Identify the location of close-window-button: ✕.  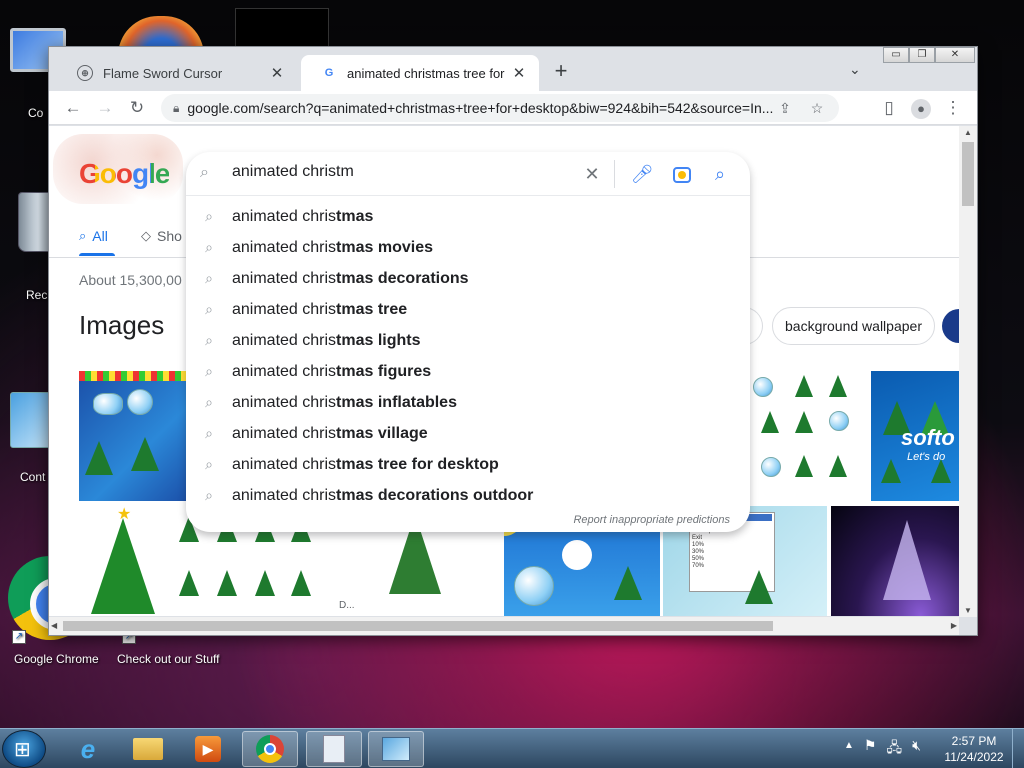
(955, 55).